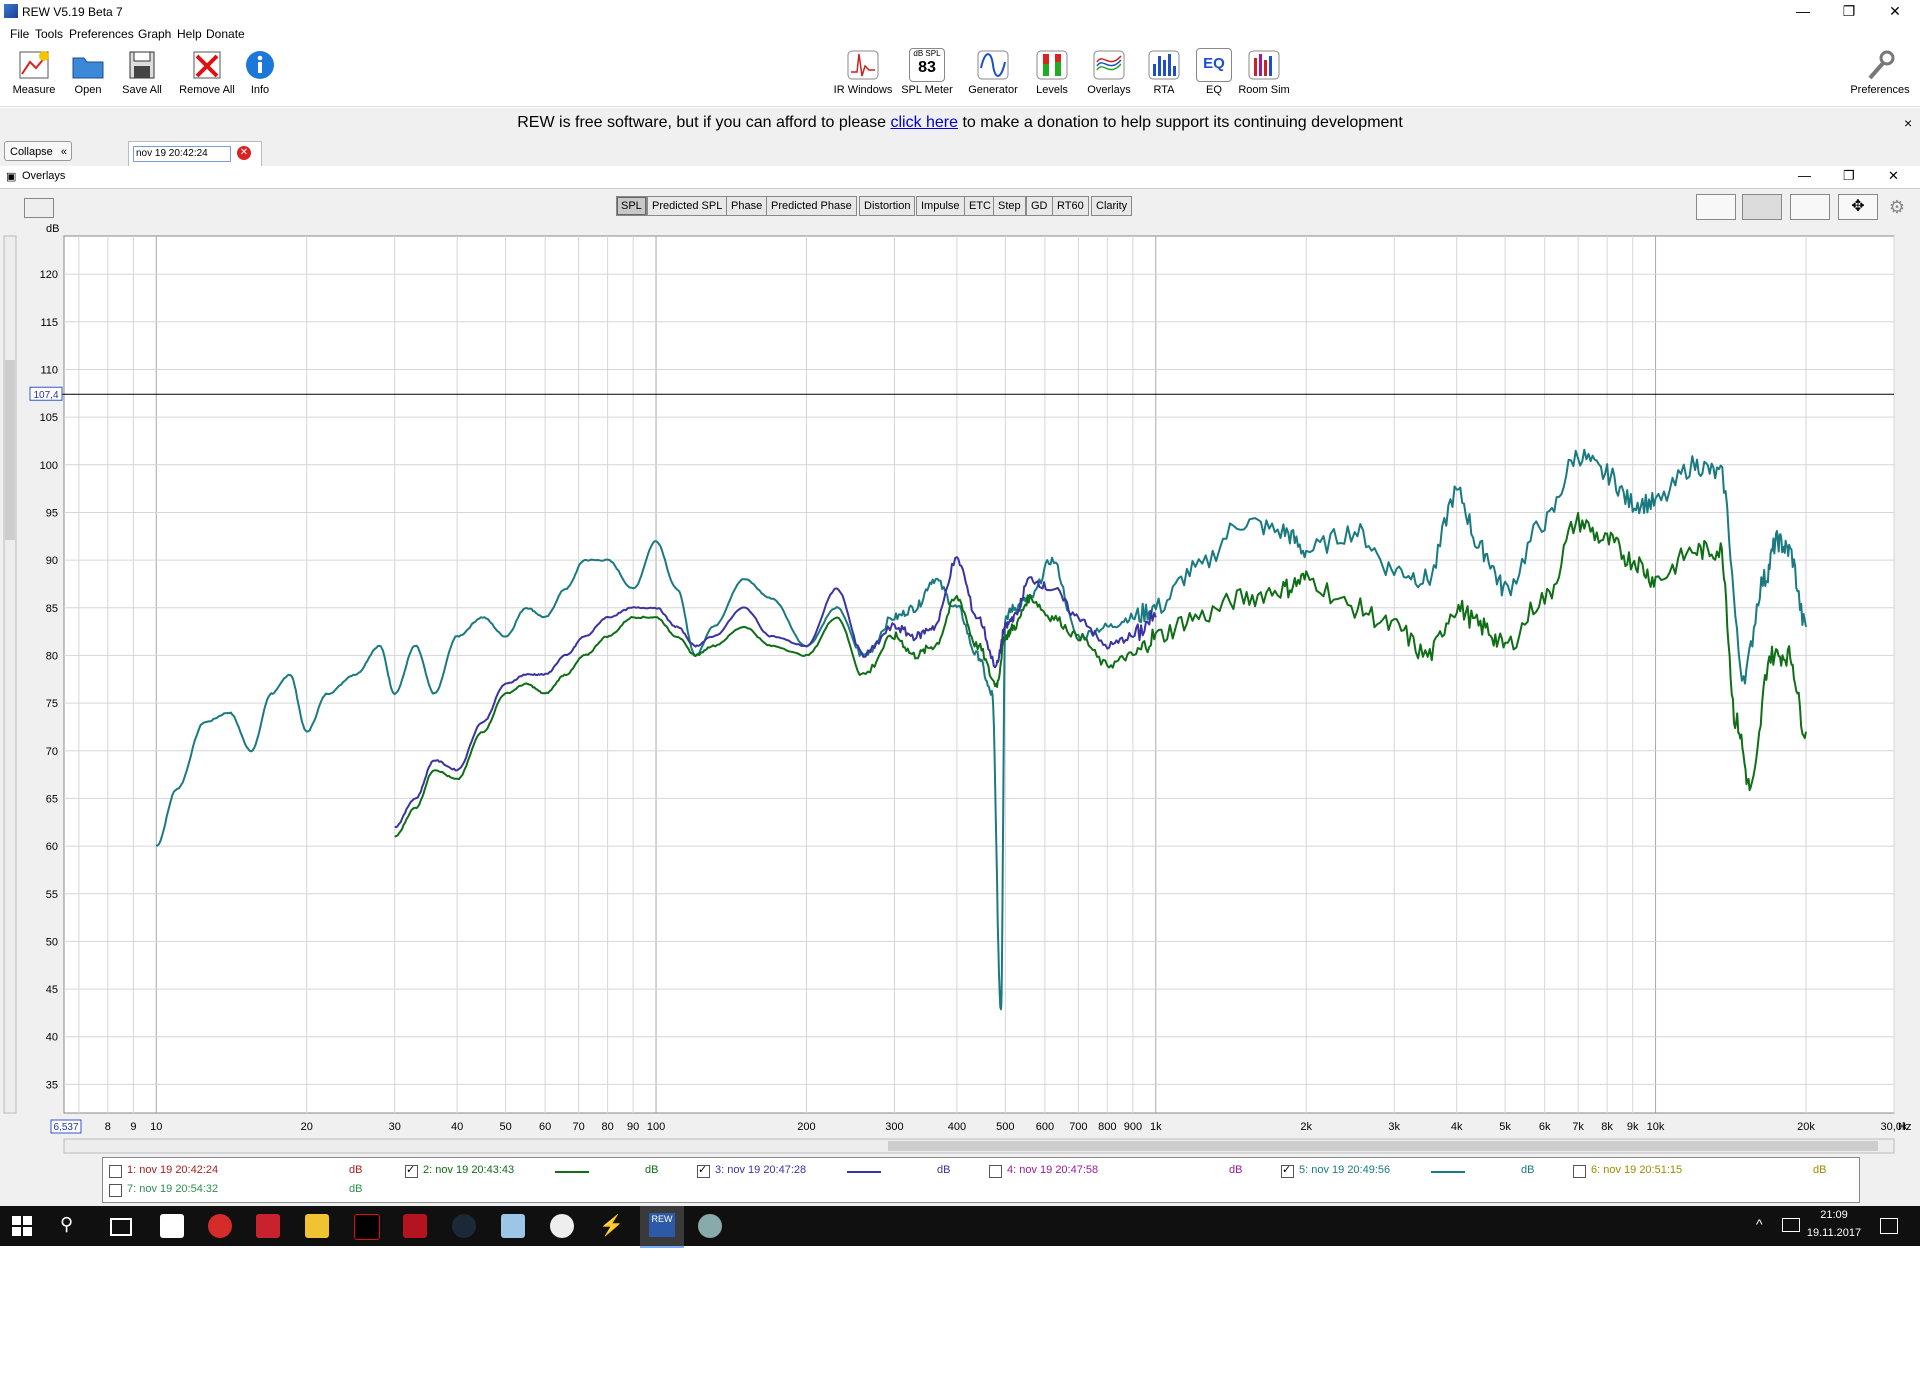 This screenshot has height=1374, width=1920. What do you see at coordinates (611, 1226) in the screenshot?
I see `lightning-icon: ⚡` at bounding box center [611, 1226].